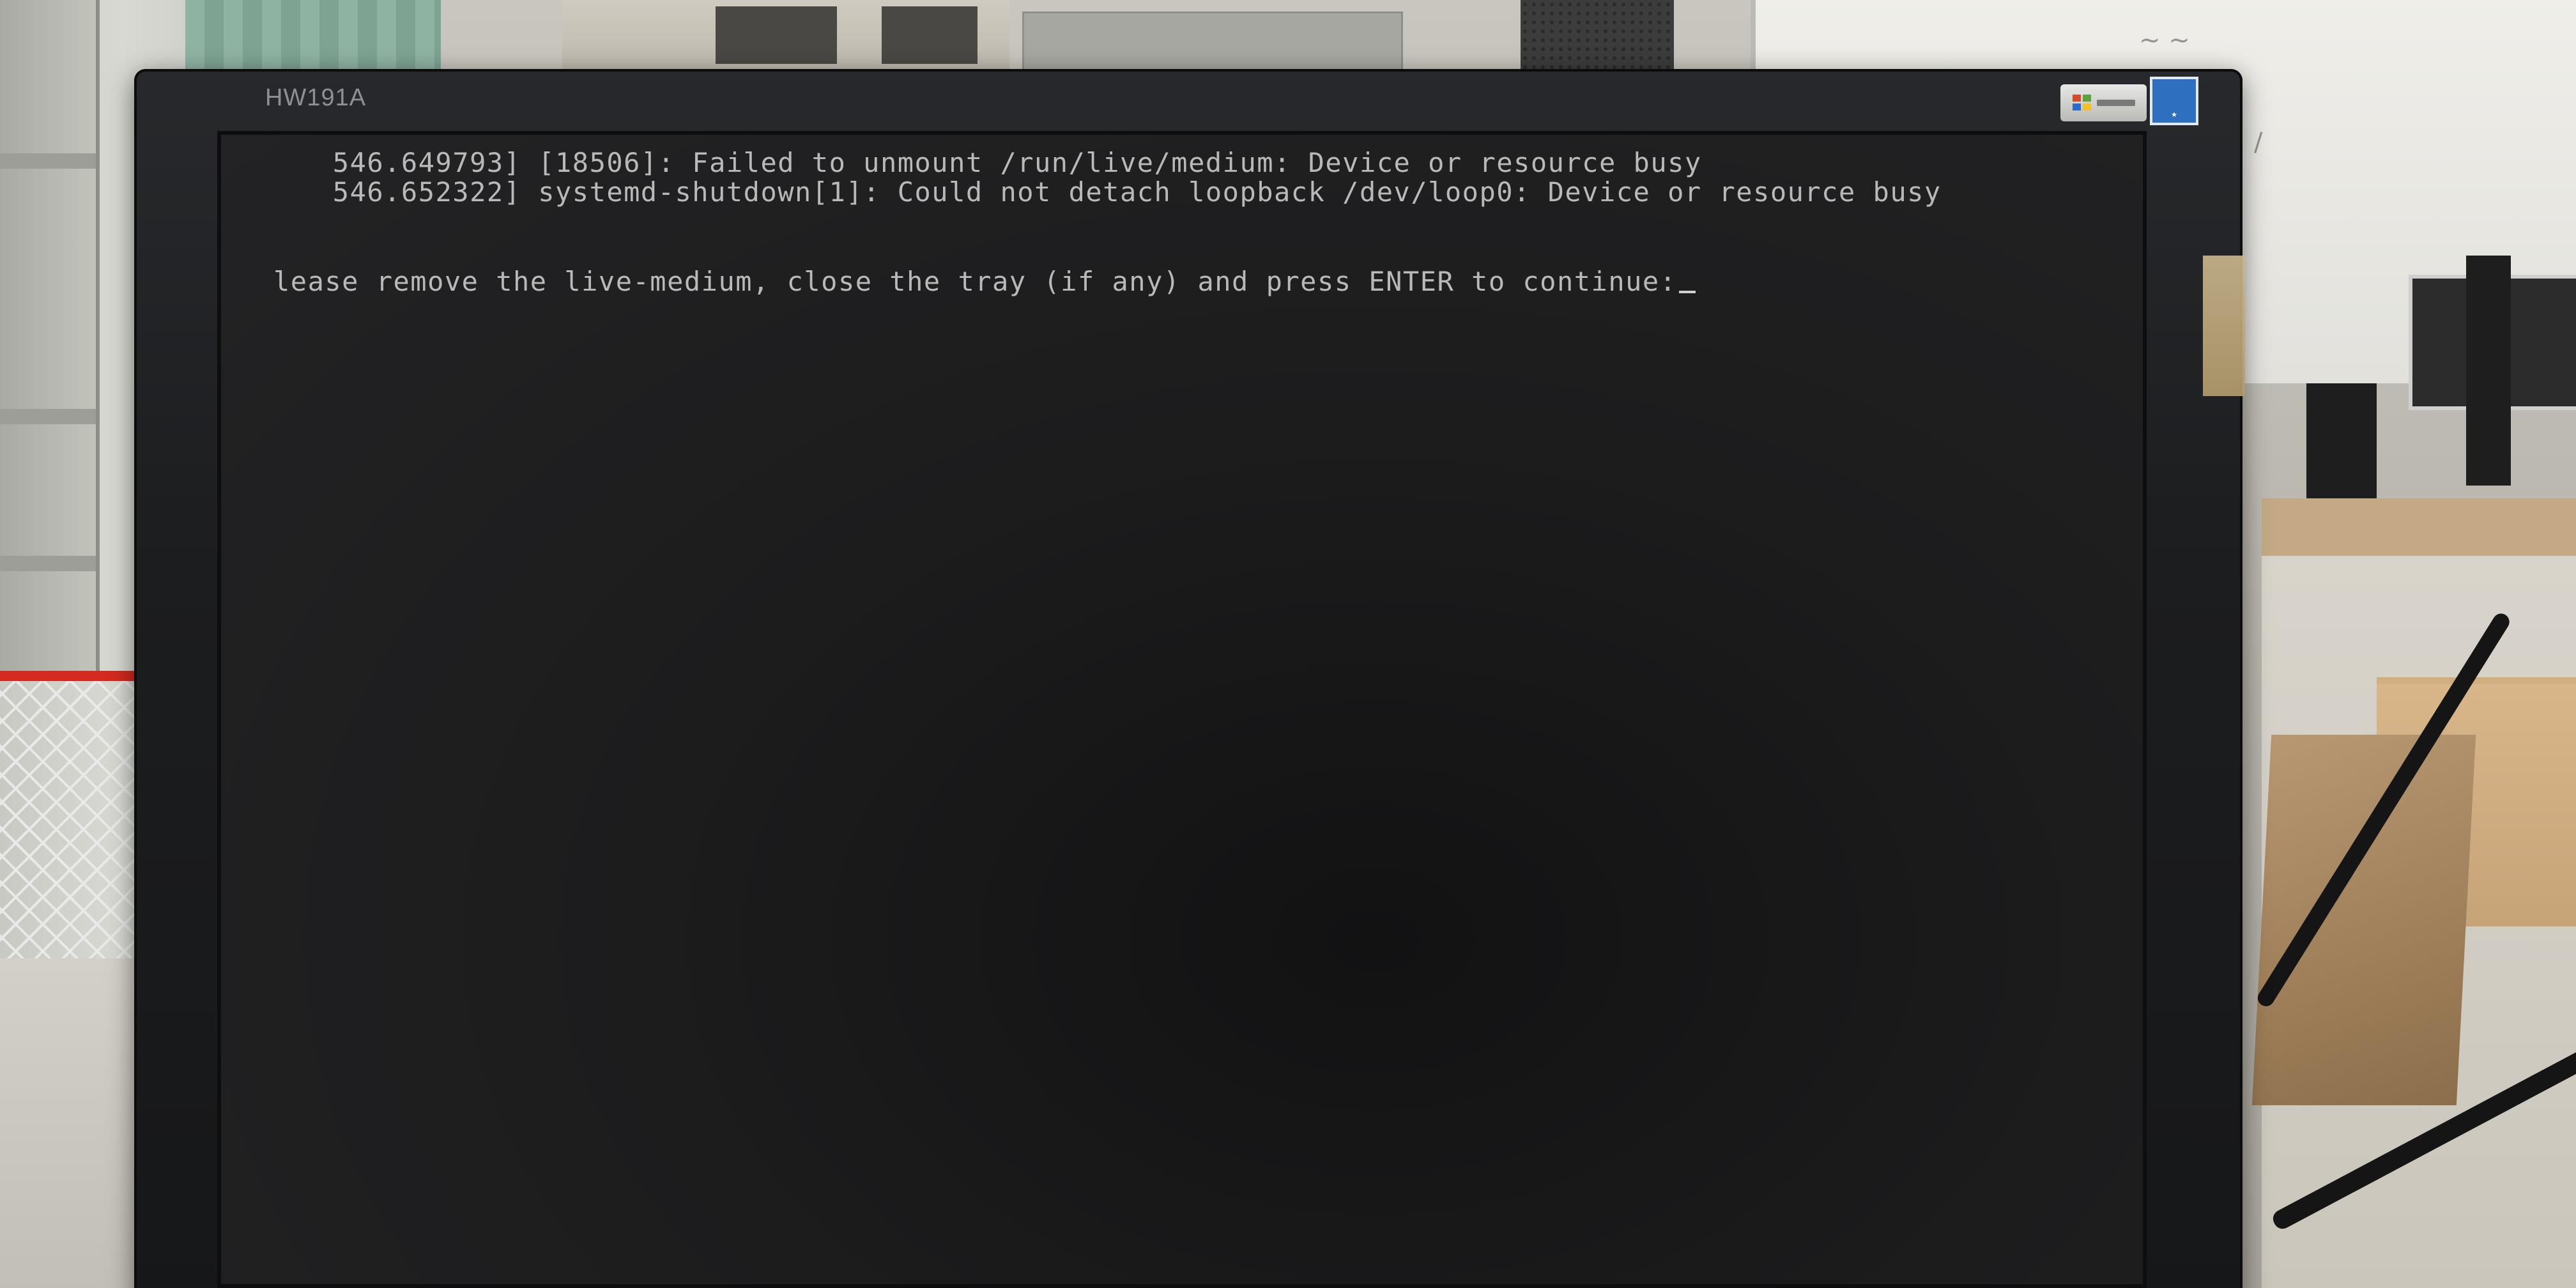 Image resolution: width=2576 pixels, height=1288 pixels. Describe the element at coordinates (70, 1123) in the screenshot. I see `left-desk` at that location.